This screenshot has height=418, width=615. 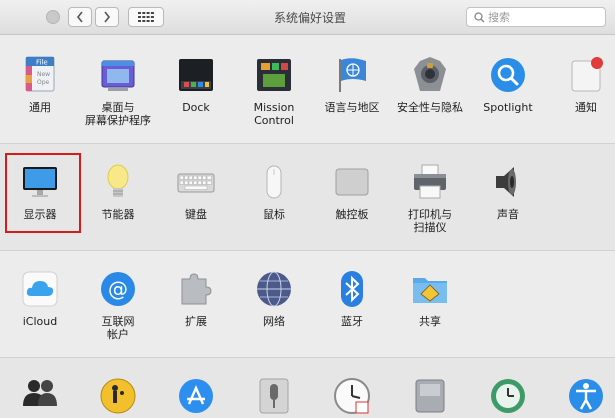 I want to click on pane-label: 语言与地区, so click(x=352, y=107).